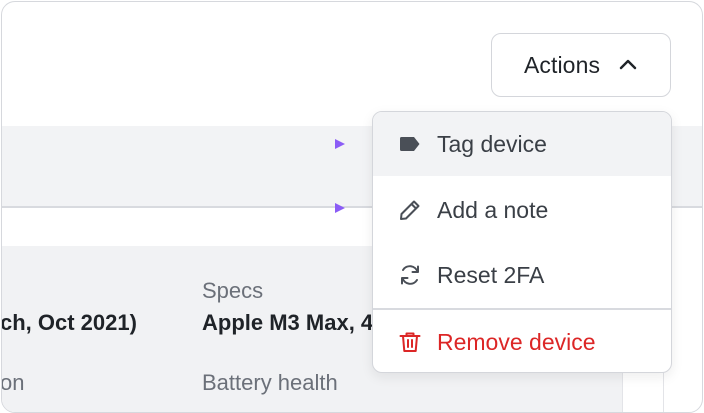  What do you see at coordinates (493, 209) in the screenshot?
I see `menu-item-label: Add a note` at bounding box center [493, 209].